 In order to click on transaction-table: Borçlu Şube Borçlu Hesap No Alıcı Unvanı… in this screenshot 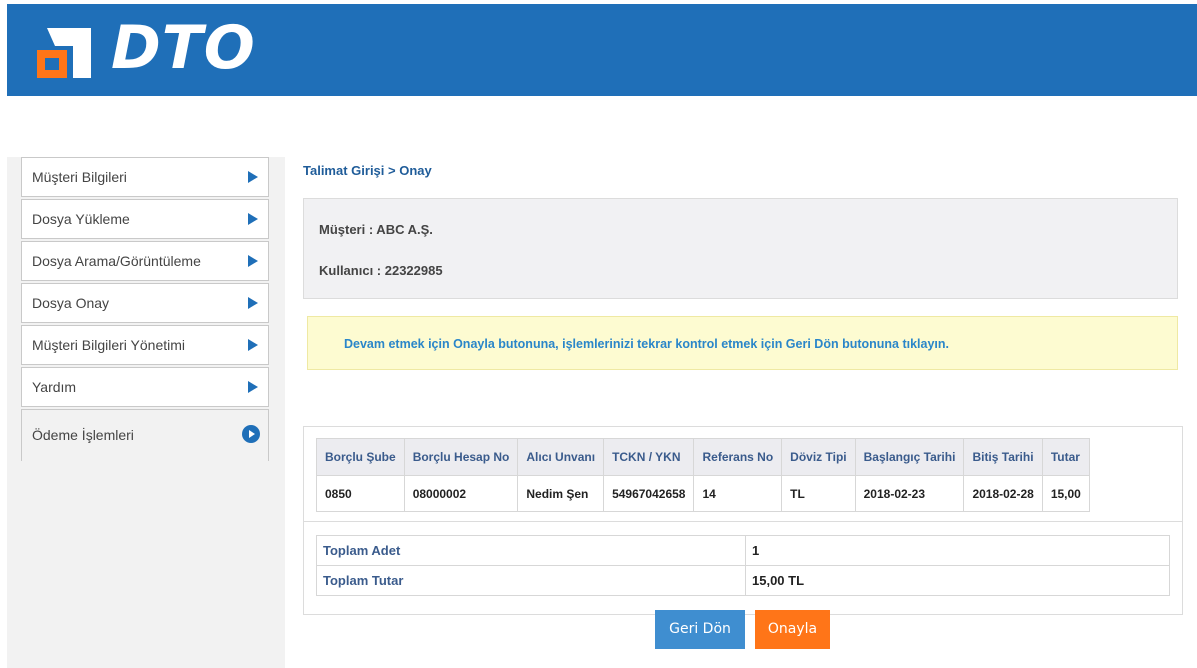, I will do `click(703, 475)`.